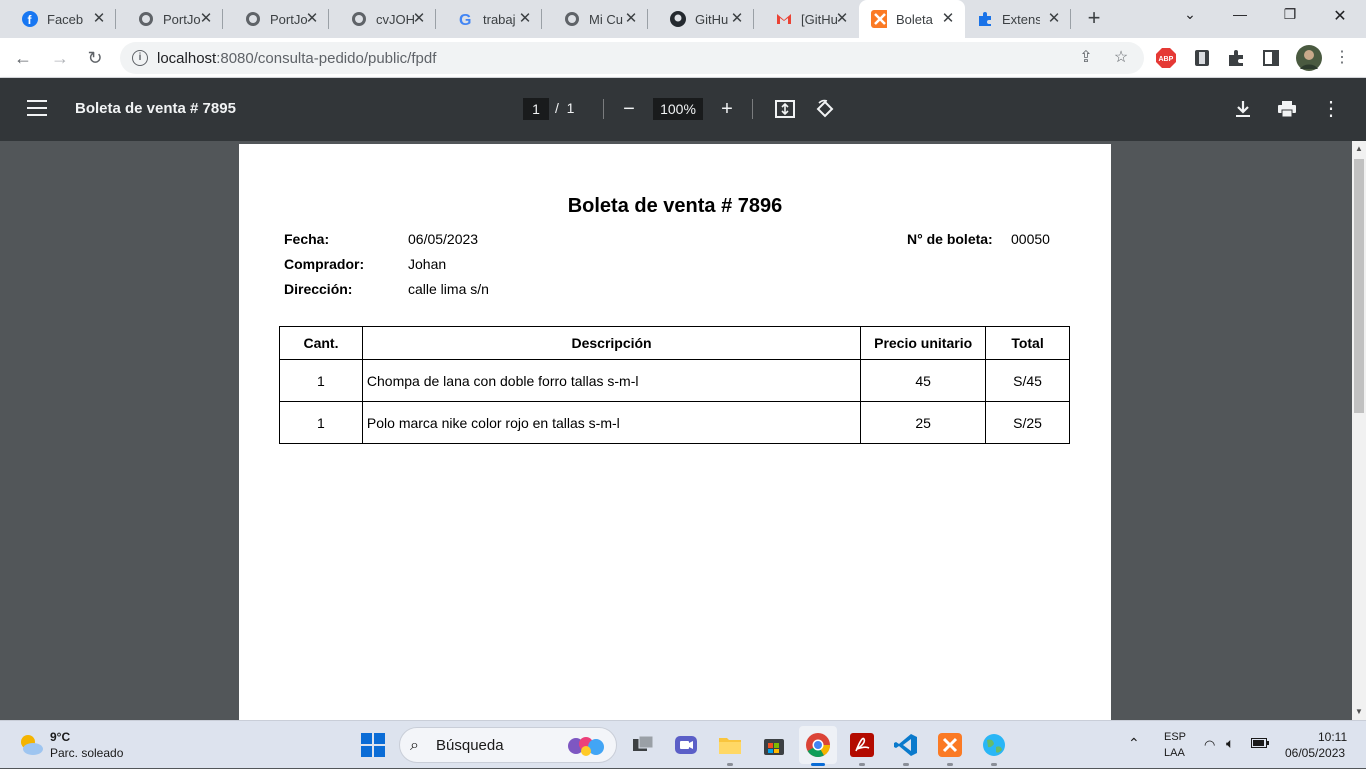 The image size is (1366, 769). What do you see at coordinates (1271, 58) in the screenshot?
I see `side-panel-icon` at bounding box center [1271, 58].